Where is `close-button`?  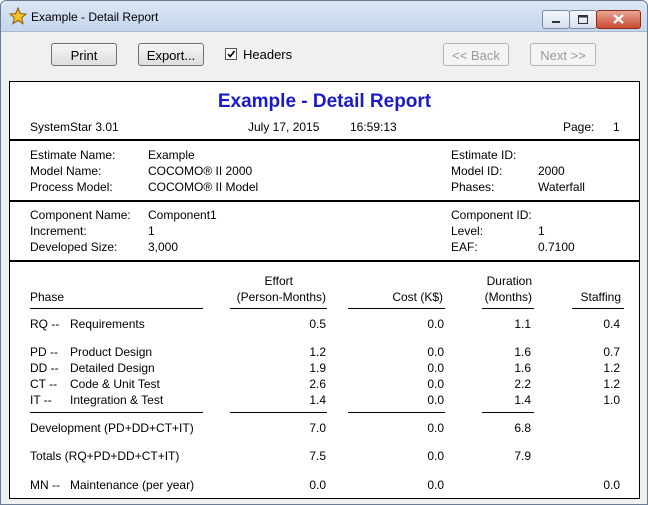
close-button is located at coordinates (618, 19).